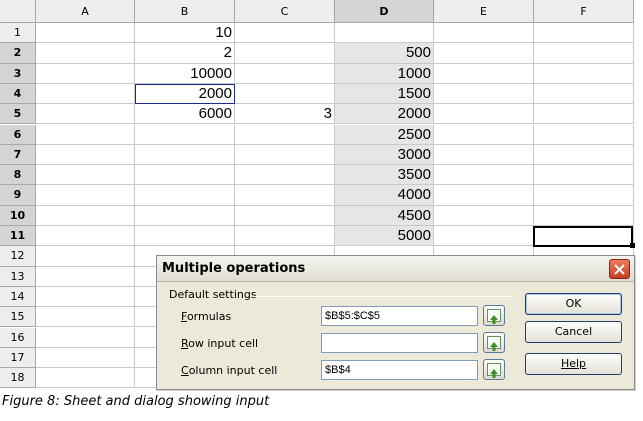 The width and height of the screenshot is (643, 421). Describe the element at coordinates (85, 317) in the screenshot. I see `cell-a15` at that location.